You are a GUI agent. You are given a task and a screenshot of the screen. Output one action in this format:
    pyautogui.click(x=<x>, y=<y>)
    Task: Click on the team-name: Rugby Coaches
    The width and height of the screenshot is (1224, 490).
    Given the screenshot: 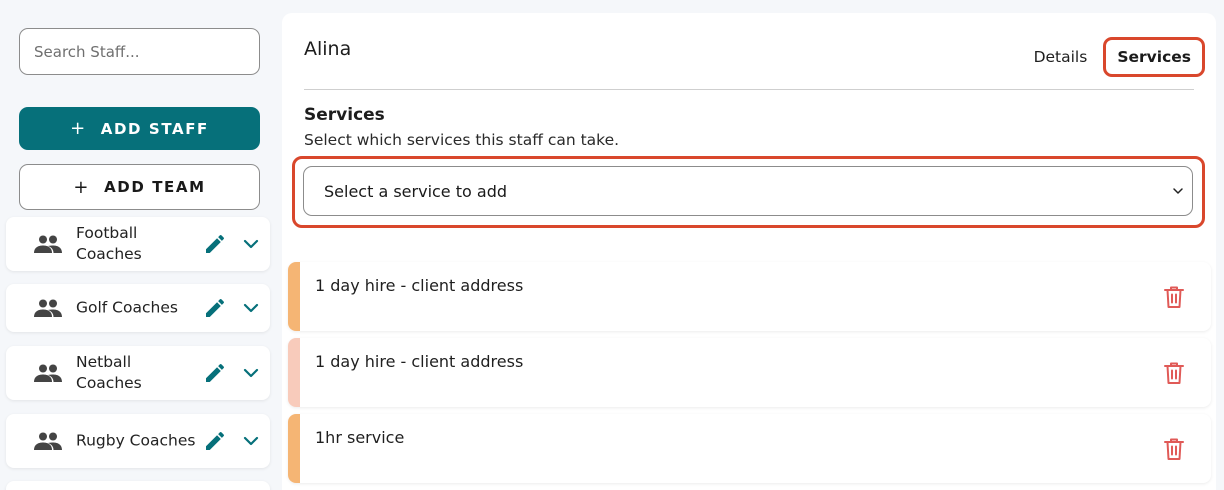 What is the action you would take?
    pyautogui.click(x=136, y=440)
    